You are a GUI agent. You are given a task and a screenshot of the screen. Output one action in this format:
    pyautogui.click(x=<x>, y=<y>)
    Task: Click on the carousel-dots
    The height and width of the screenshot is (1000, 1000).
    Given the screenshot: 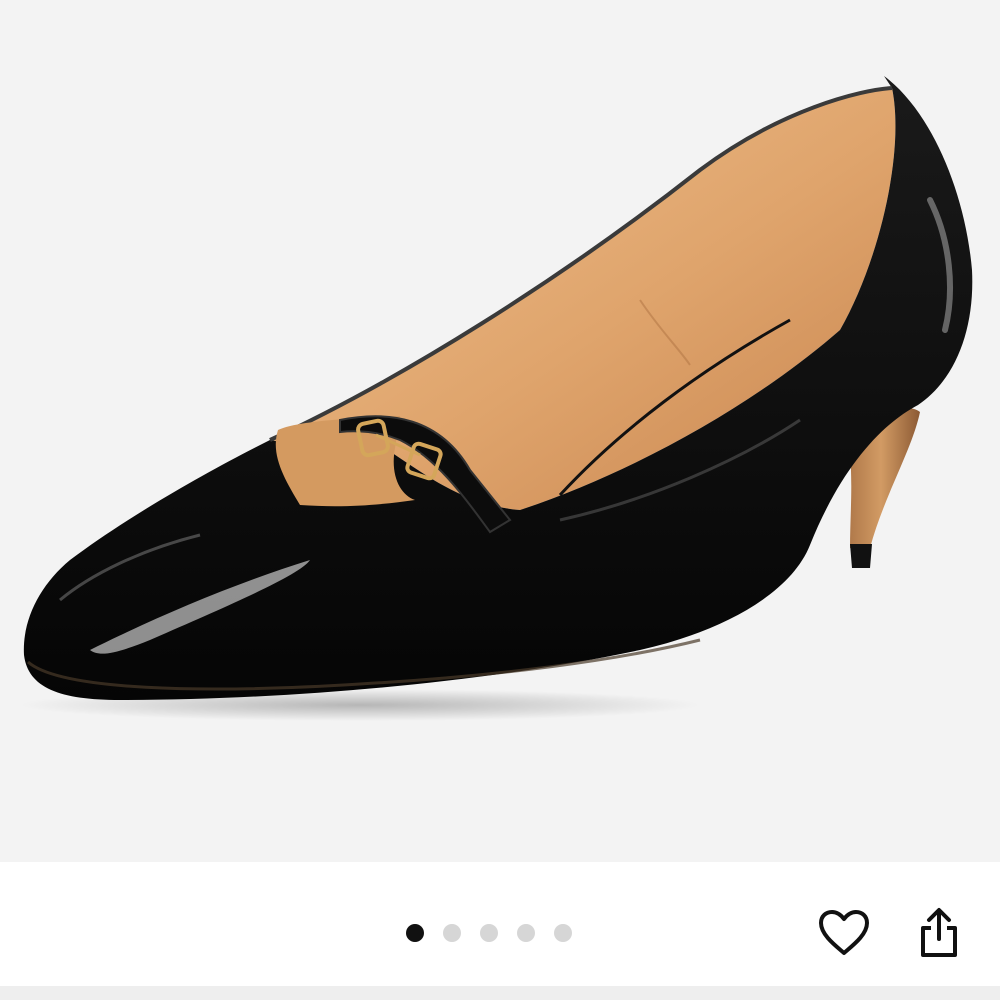 What is the action you would take?
    pyautogui.click(x=498, y=933)
    